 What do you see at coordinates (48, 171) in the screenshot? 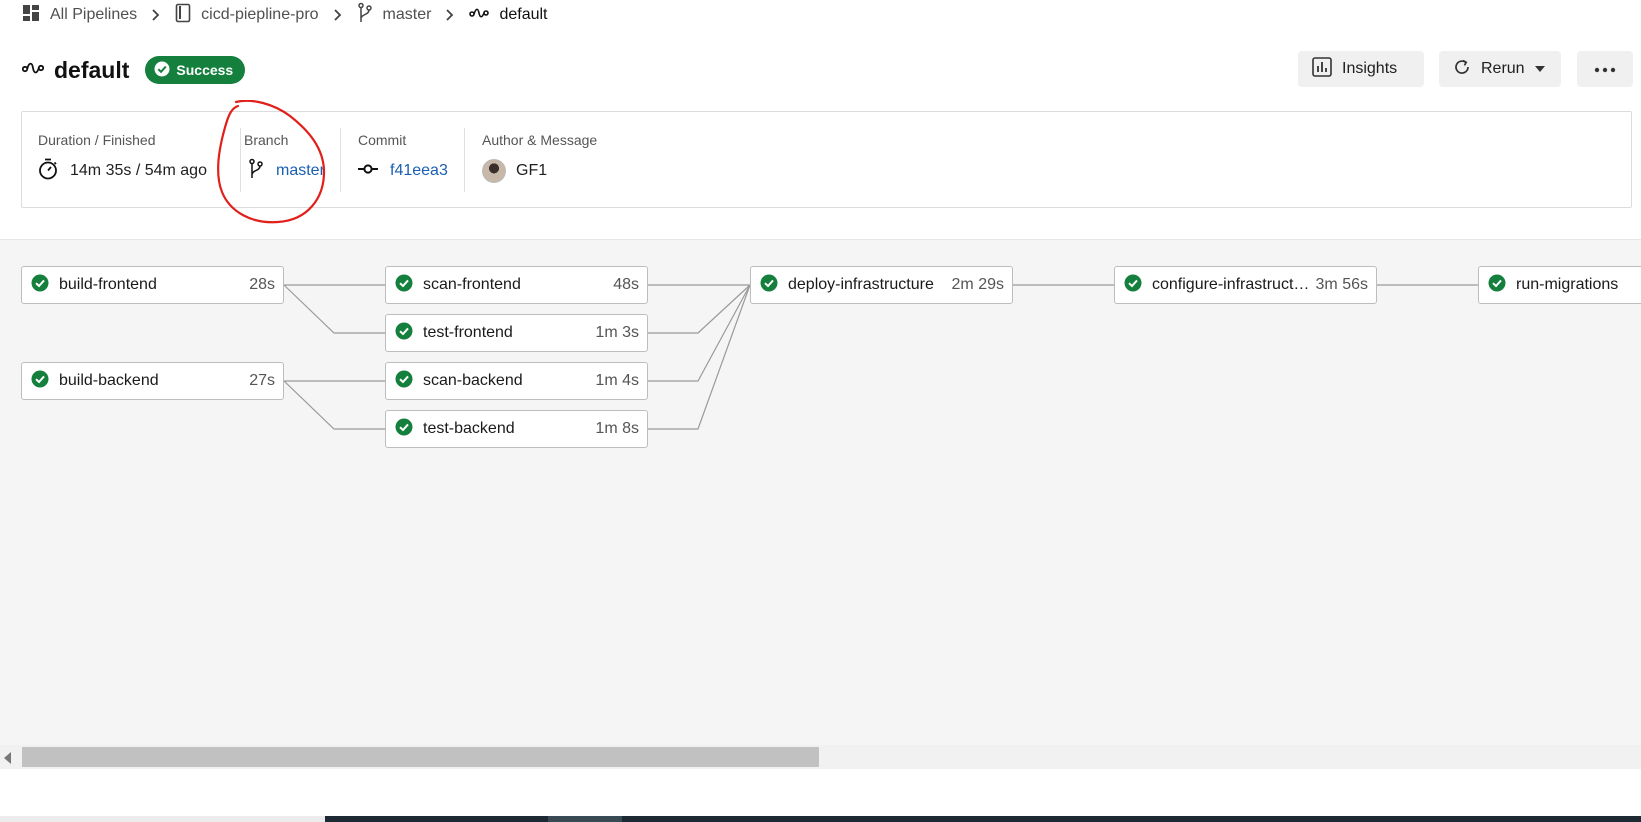
I see `stopwatch-icon` at bounding box center [48, 171].